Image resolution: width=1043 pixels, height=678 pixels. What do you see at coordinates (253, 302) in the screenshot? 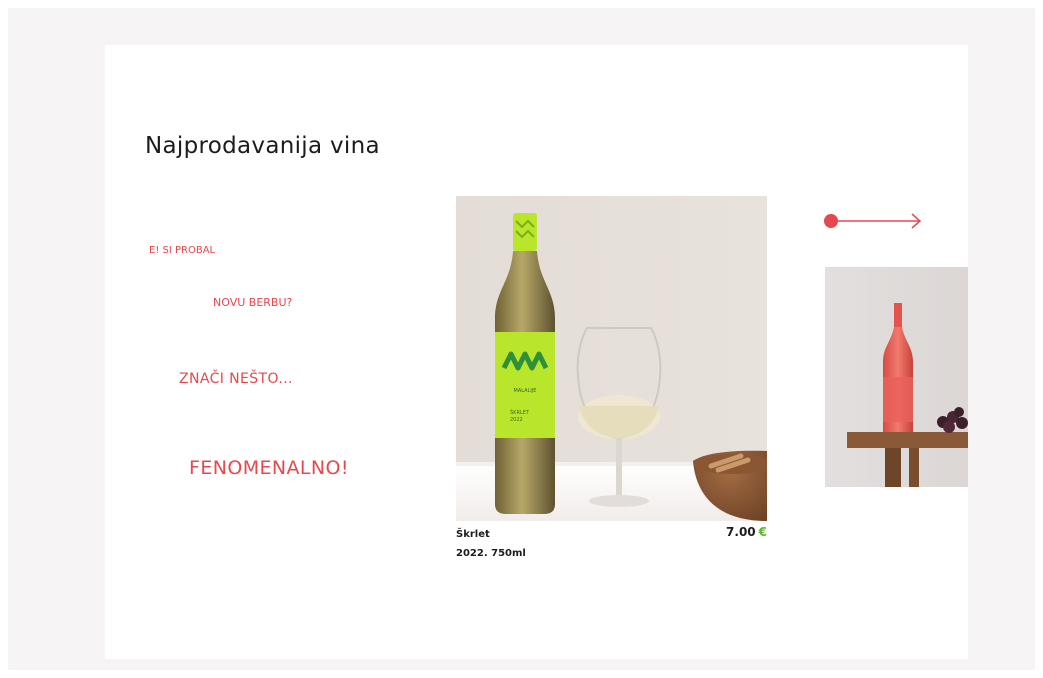
I see `tagline-2: NOVU BERBU?` at bounding box center [253, 302].